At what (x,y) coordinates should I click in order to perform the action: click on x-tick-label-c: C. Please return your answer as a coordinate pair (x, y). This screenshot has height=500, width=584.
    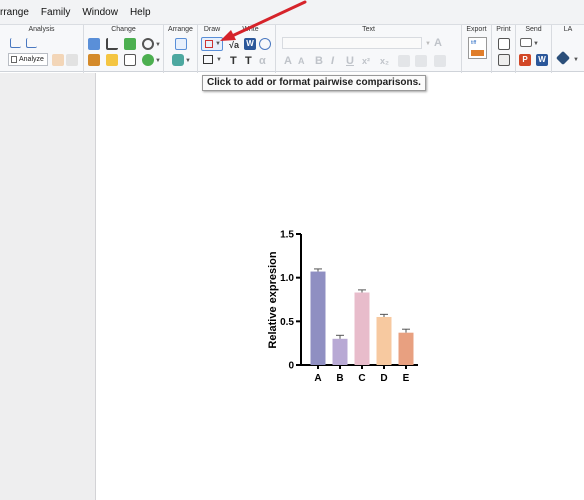
    Looking at the image, I should click on (361, 378).